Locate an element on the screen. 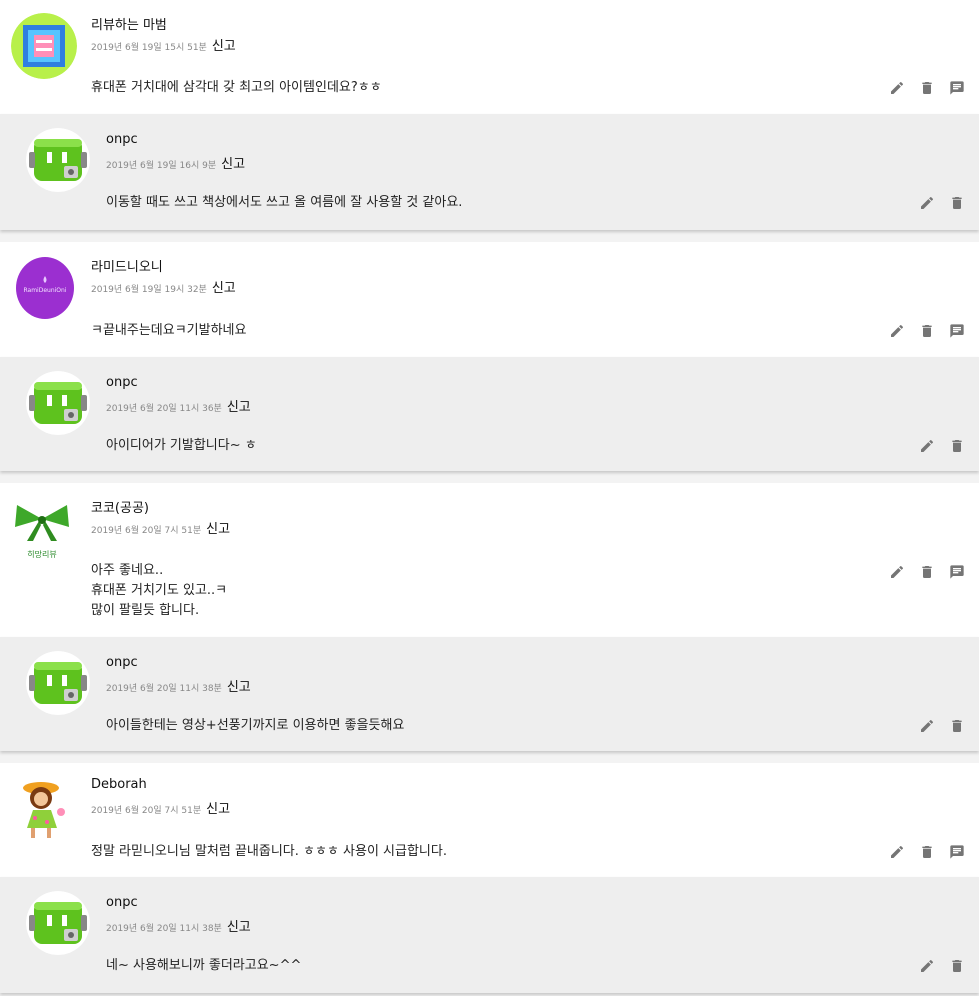 This screenshot has height=996, width=979. reply-text: 네~ 사용해보니까 좋더라고요~^^ is located at coordinates (204, 965).